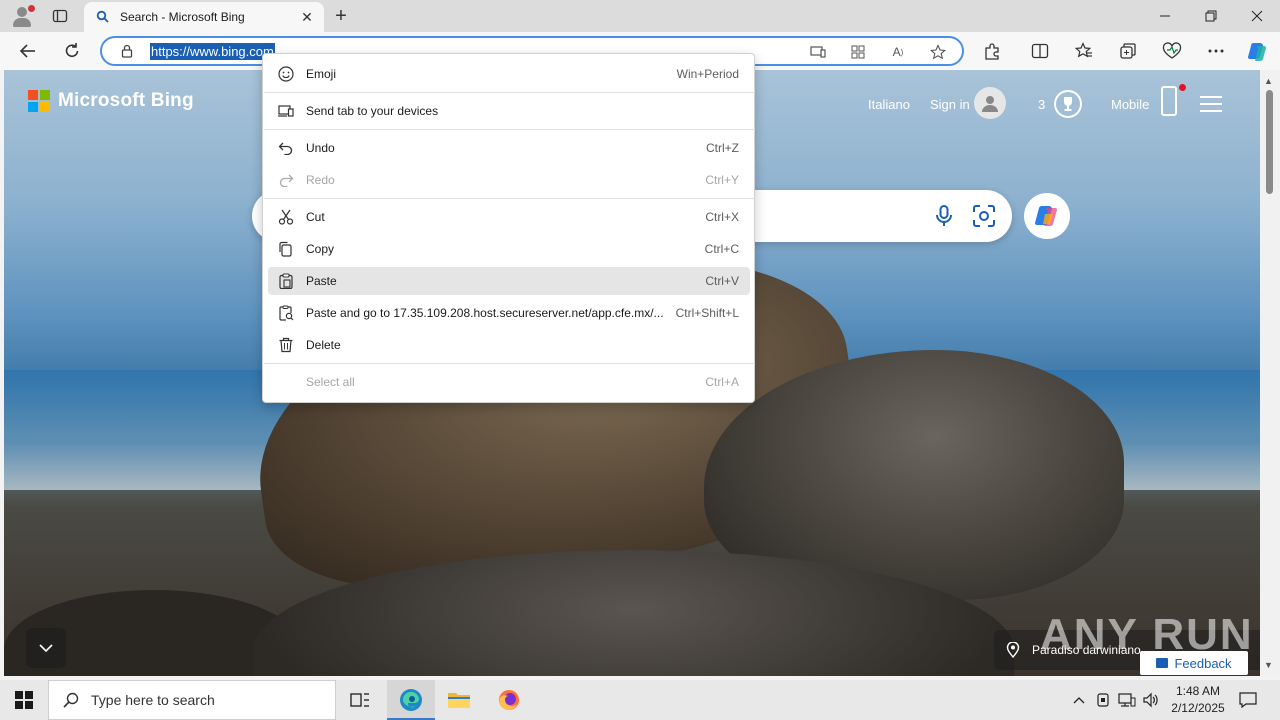 Image resolution: width=1280 pixels, height=720 pixels. I want to click on scroll-down-icon: ▼, so click(1268, 665).